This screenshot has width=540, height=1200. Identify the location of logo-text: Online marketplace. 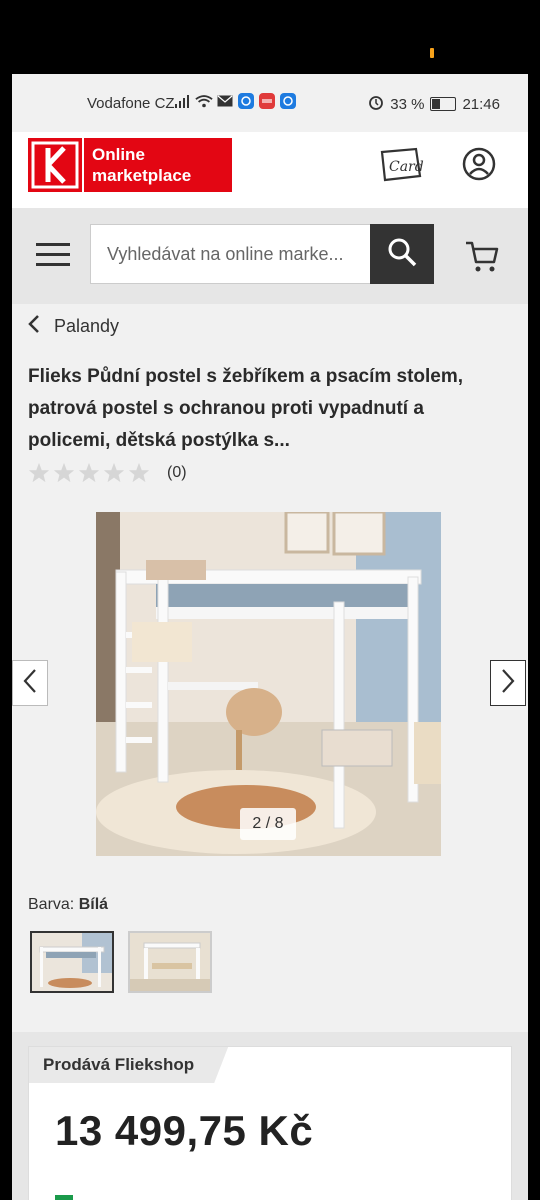
(158, 165).